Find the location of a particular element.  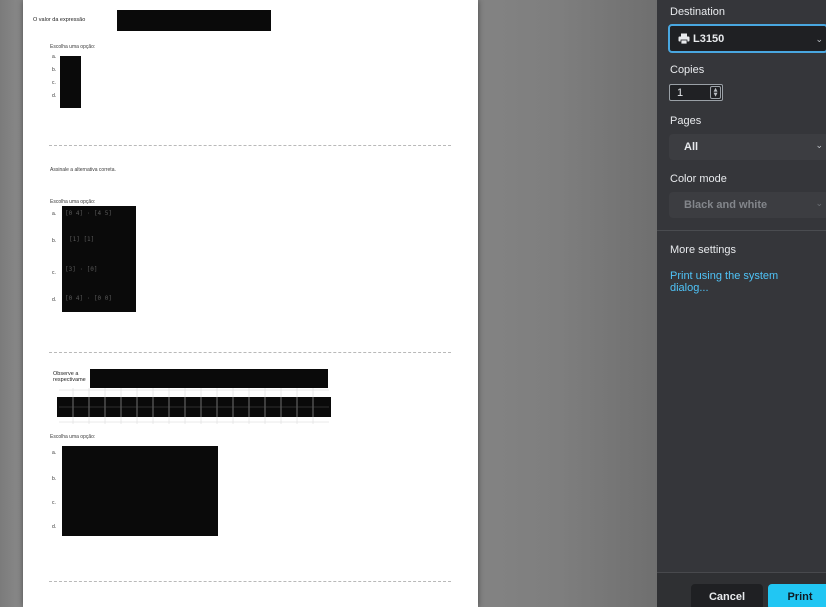

chevron-down-icon: ▼ is located at coordinates (716, 95).